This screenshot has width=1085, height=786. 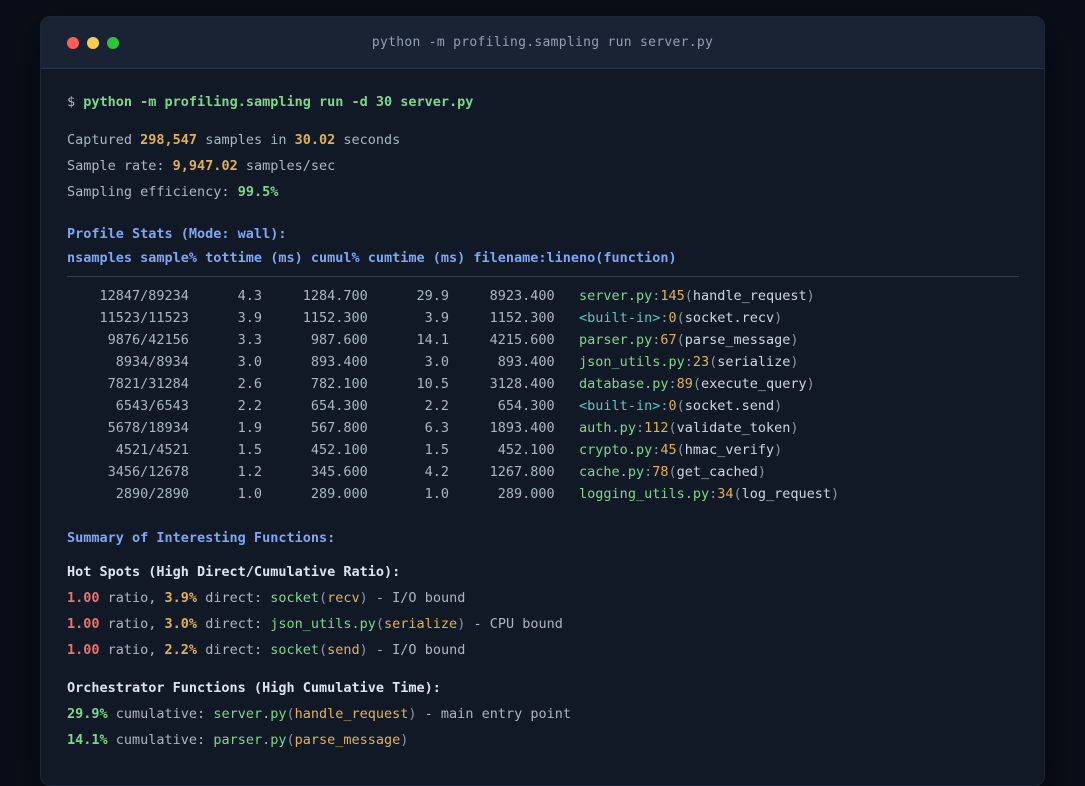 What do you see at coordinates (543, 192) in the screenshot?
I see `efficiency-line: Sampling efficiency: 99.5%` at bounding box center [543, 192].